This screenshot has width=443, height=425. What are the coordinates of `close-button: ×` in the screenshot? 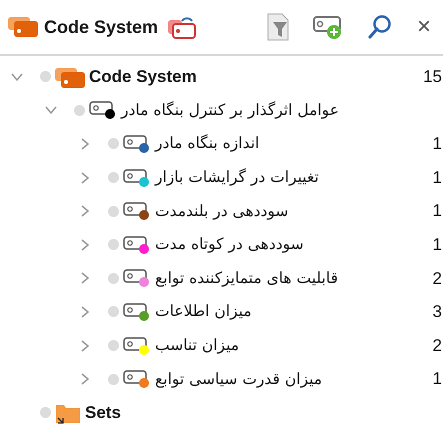 It's located at (423, 27).